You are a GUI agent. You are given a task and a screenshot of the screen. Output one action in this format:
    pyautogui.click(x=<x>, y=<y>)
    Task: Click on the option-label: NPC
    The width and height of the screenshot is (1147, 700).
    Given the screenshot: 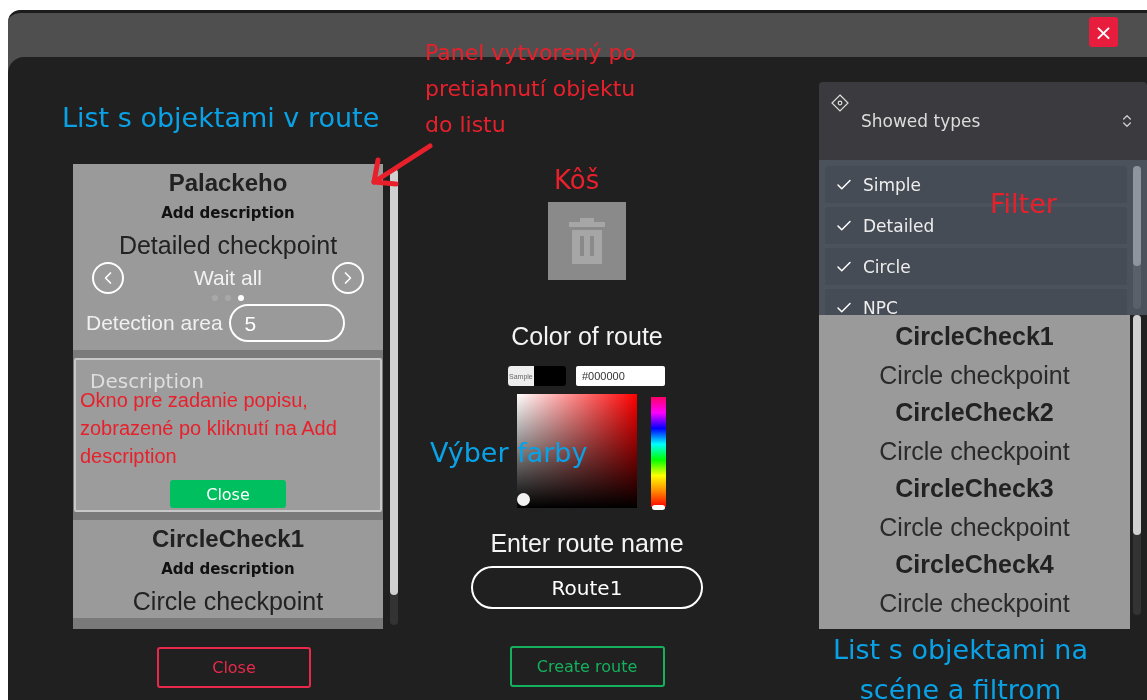 What is the action you would take?
    pyautogui.click(x=880, y=306)
    